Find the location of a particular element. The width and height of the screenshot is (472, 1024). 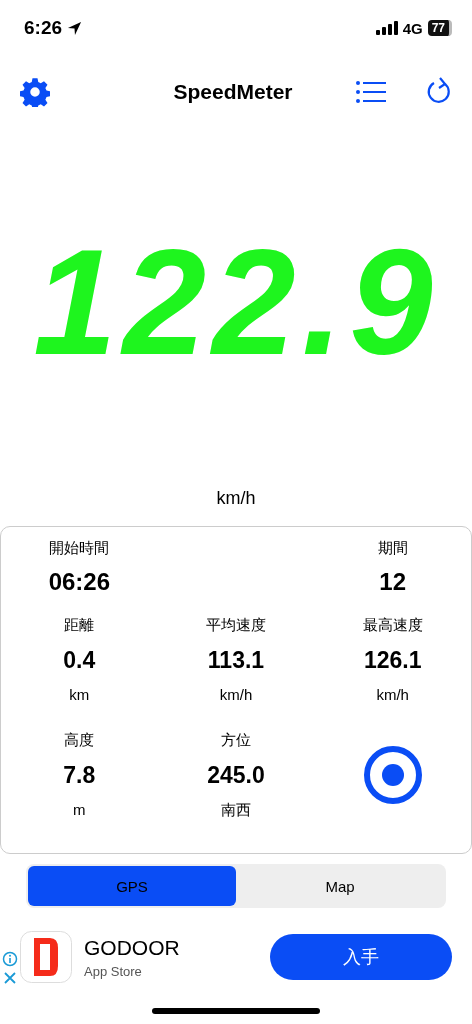

location-arrow-icon is located at coordinates (75, 28).